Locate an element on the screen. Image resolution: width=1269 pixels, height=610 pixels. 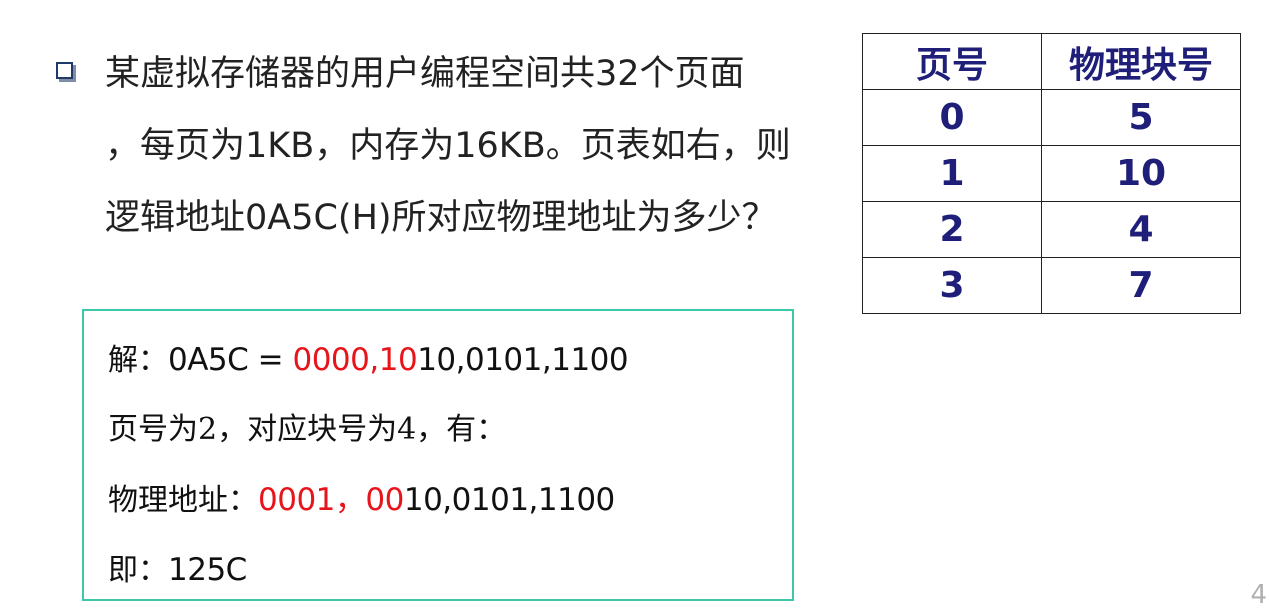
page-number: 4 is located at coordinates (1258, 595).